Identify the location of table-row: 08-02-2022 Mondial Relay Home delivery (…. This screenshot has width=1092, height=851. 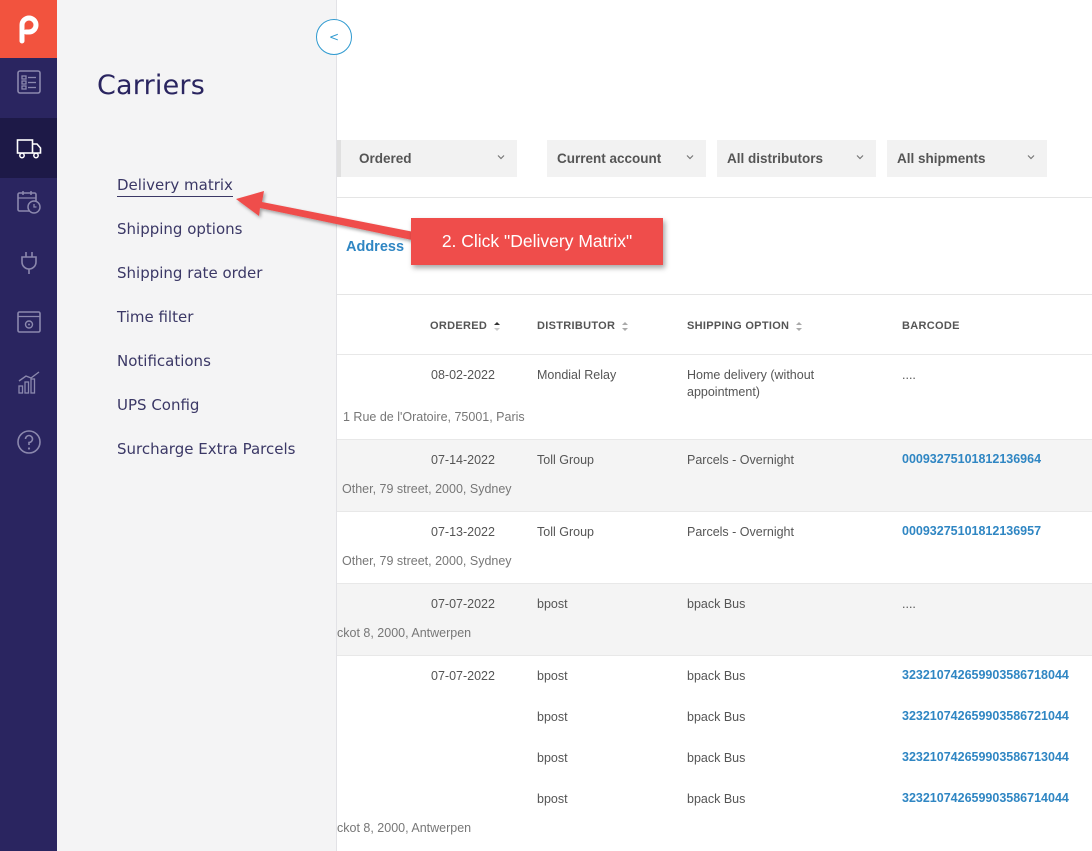
(714, 396).